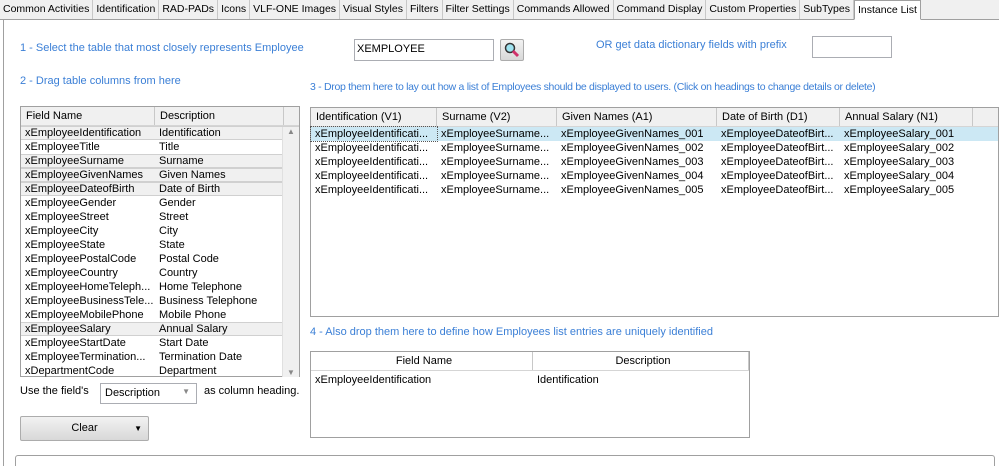  Describe the element at coordinates (189, 259) in the screenshot. I see `field-description: Postal Code` at that location.